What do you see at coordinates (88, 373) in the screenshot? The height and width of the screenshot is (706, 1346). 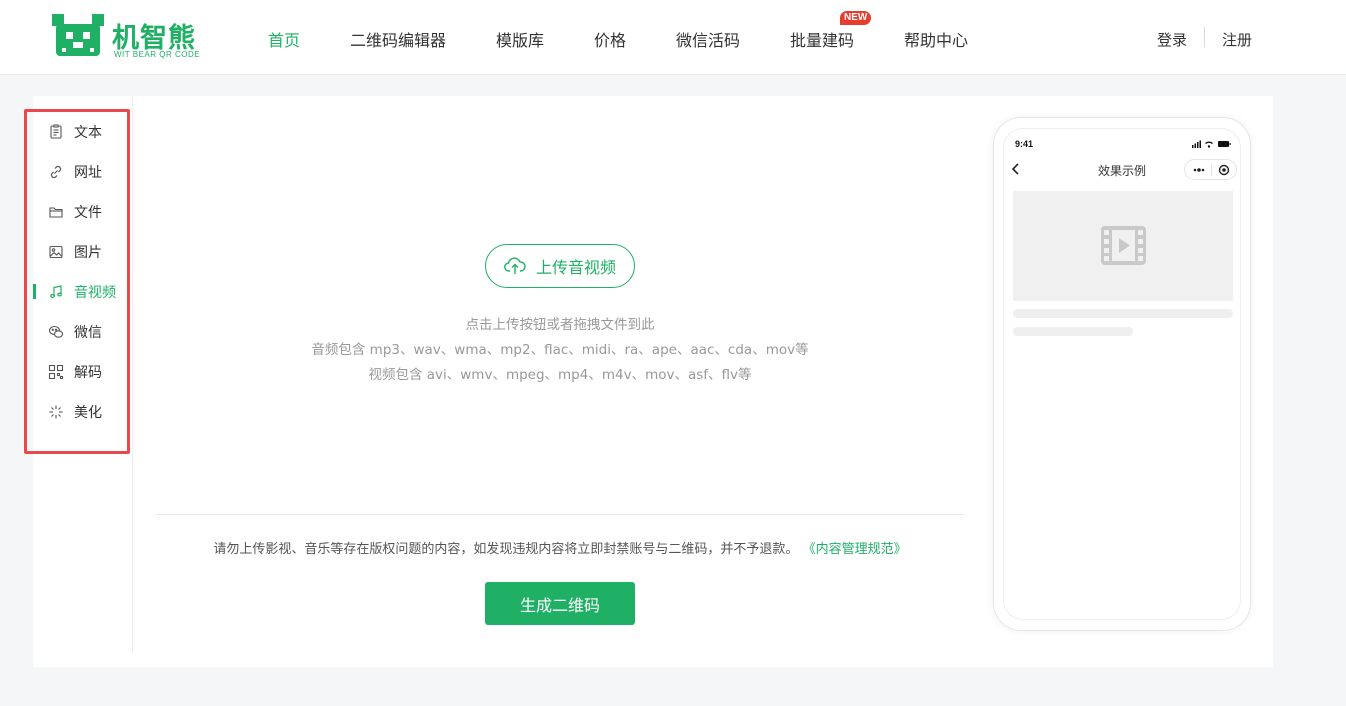 I see `sidebar-item-label: 解码` at bounding box center [88, 373].